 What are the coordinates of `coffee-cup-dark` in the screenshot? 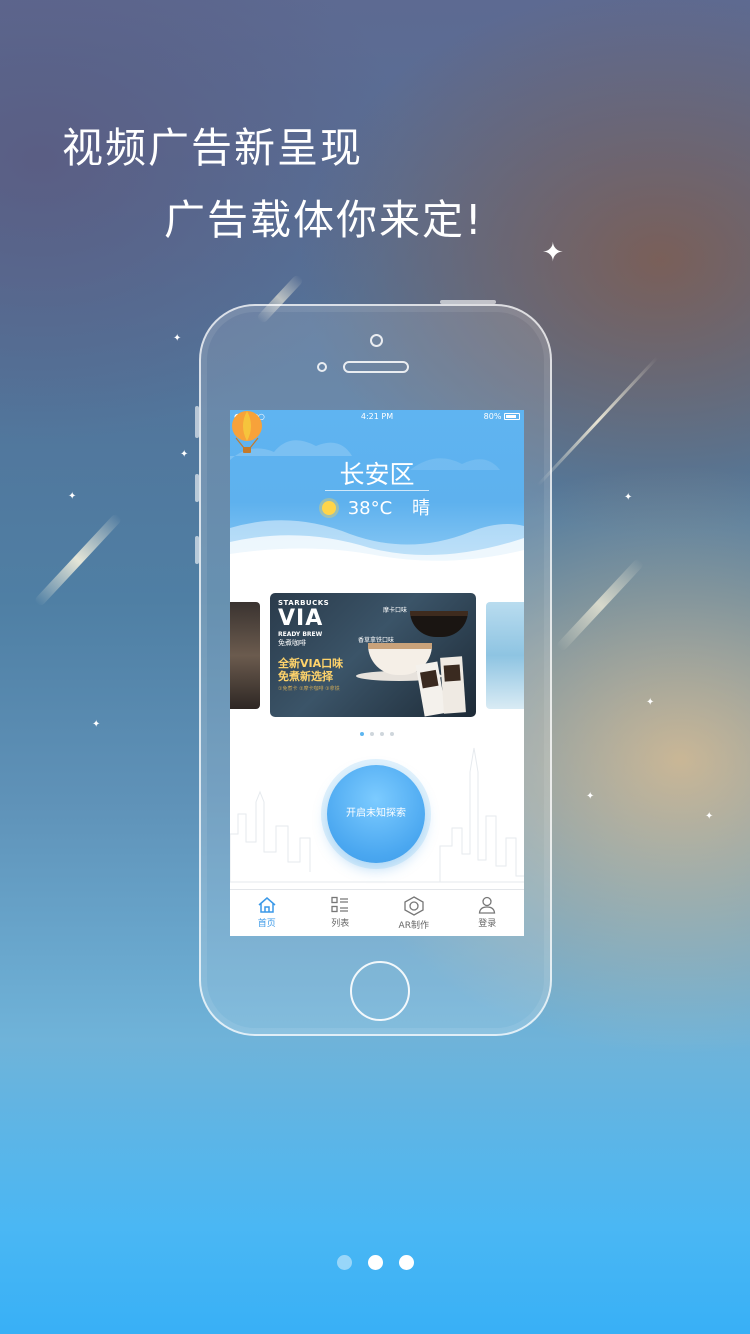 It's located at (439, 624).